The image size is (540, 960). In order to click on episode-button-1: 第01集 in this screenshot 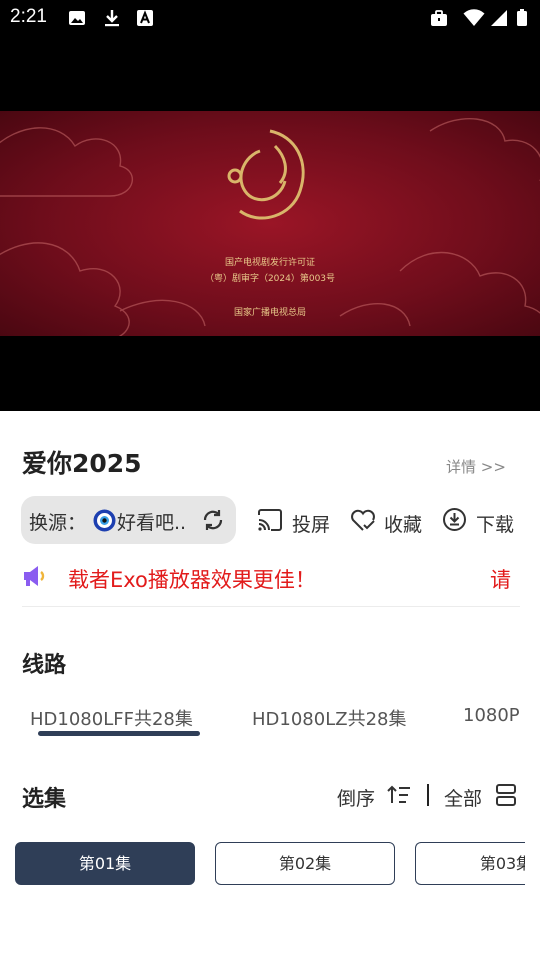, I will do `click(105, 863)`.